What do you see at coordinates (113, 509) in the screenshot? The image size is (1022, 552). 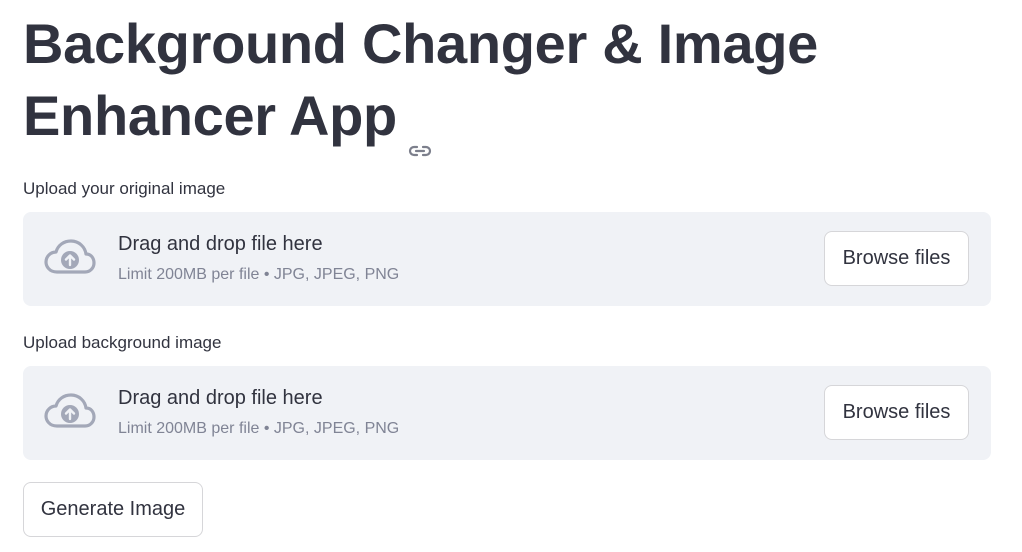 I see `generate-image-button: Generate Image` at bounding box center [113, 509].